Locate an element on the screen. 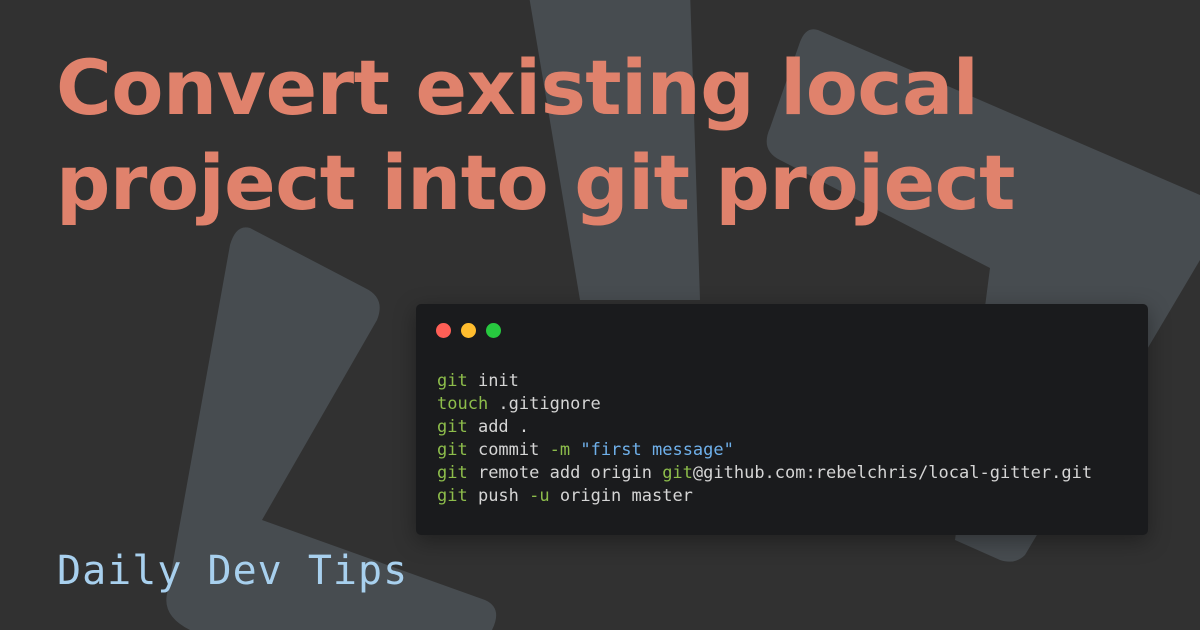 This screenshot has height=630, width=1200. code-token-plain: .gitignore is located at coordinates (544, 404).